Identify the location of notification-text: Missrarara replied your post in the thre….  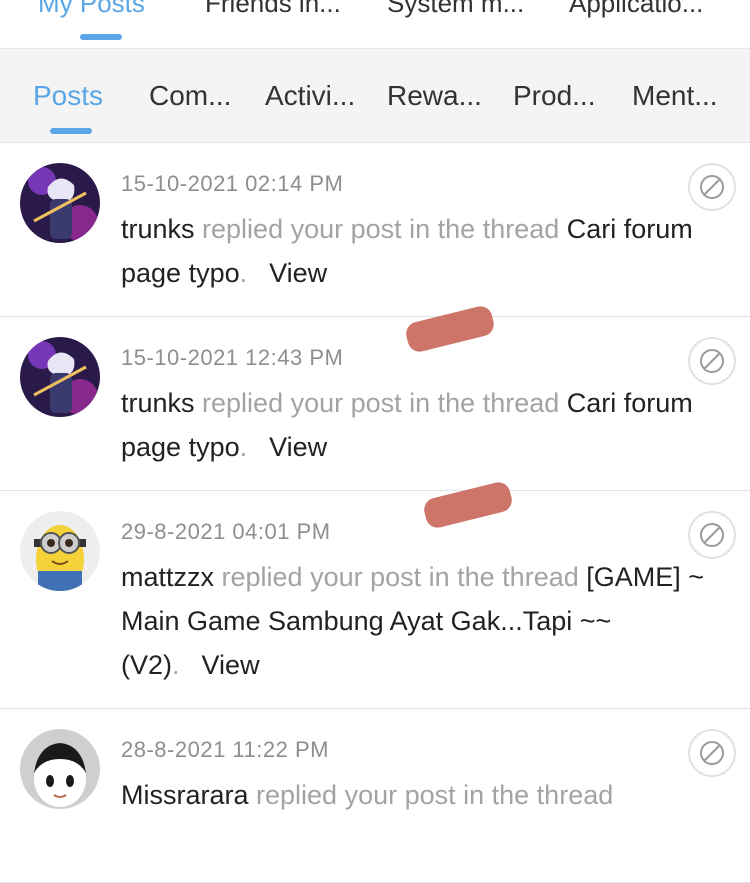
(426, 795).